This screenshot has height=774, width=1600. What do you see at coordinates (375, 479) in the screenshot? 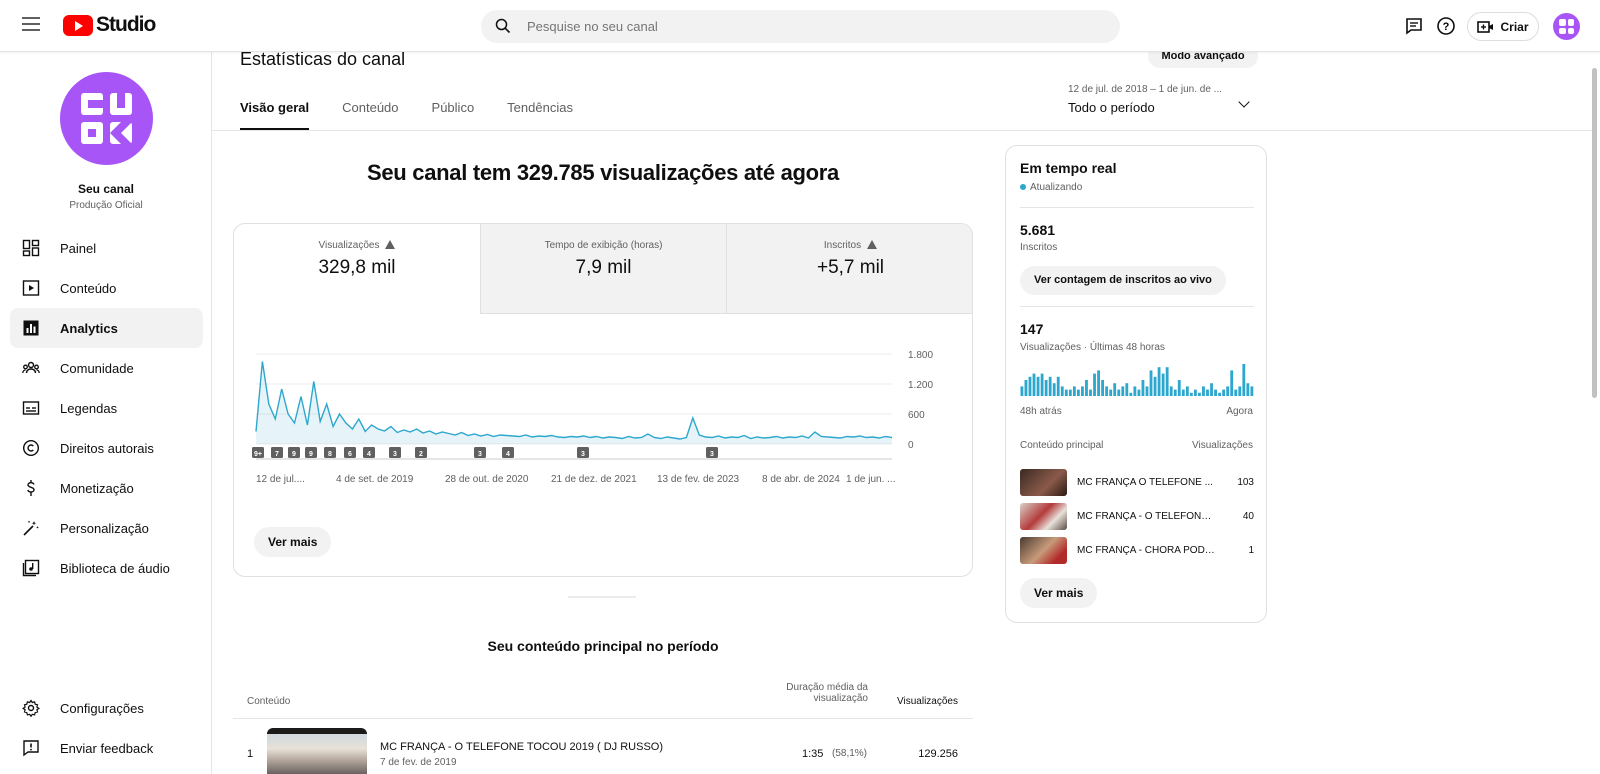
I see `x-tick-label: 4 de set. de 2019` at bounding box center [375, 479].